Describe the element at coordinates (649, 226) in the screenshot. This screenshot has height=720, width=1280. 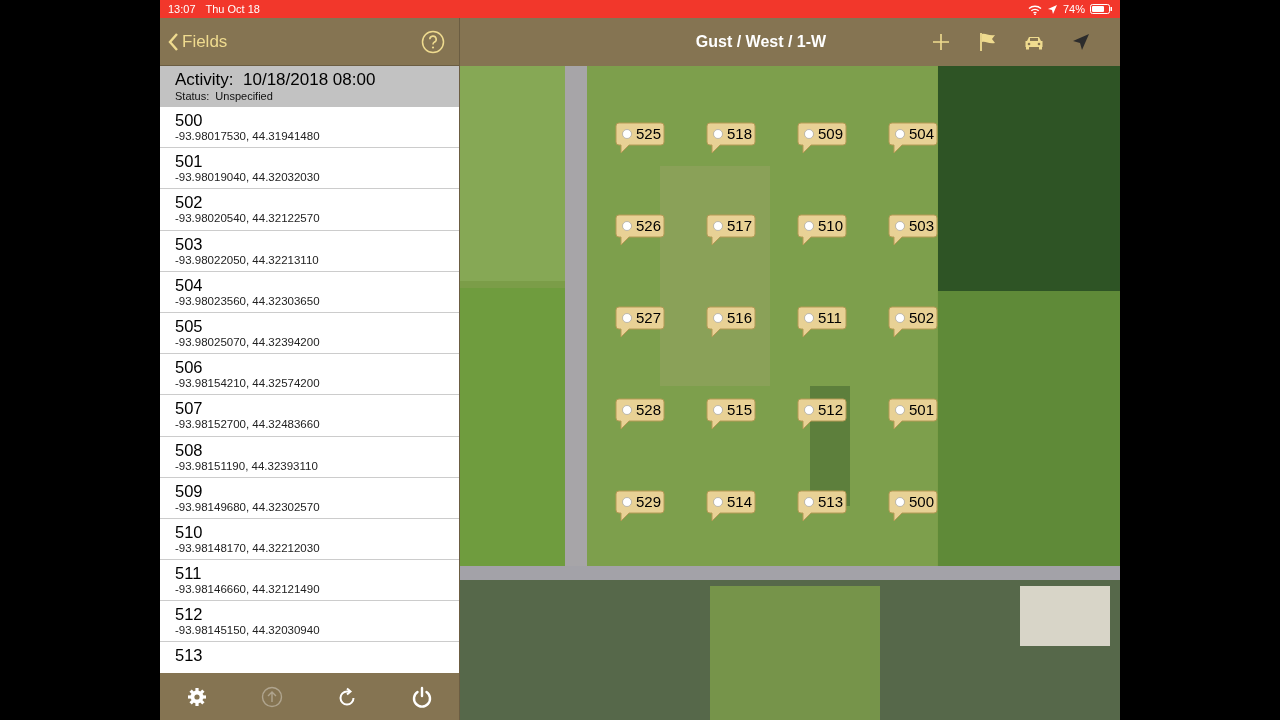
I see `pin-label: 526` at that location.